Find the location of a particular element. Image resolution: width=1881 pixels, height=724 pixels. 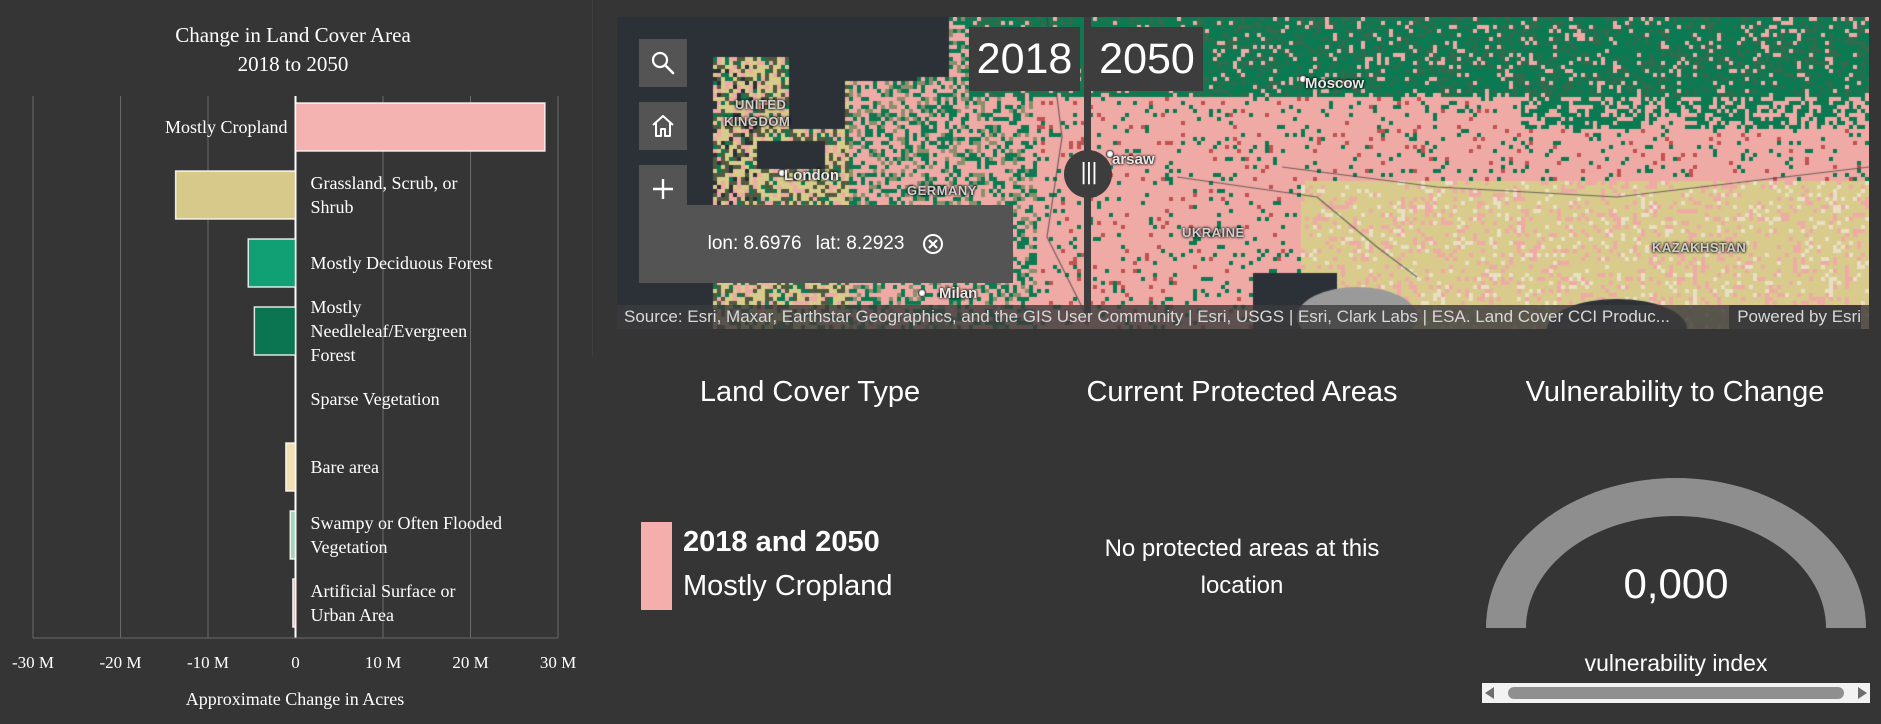

lon-label: lon: is located at coordinates (723, 243).